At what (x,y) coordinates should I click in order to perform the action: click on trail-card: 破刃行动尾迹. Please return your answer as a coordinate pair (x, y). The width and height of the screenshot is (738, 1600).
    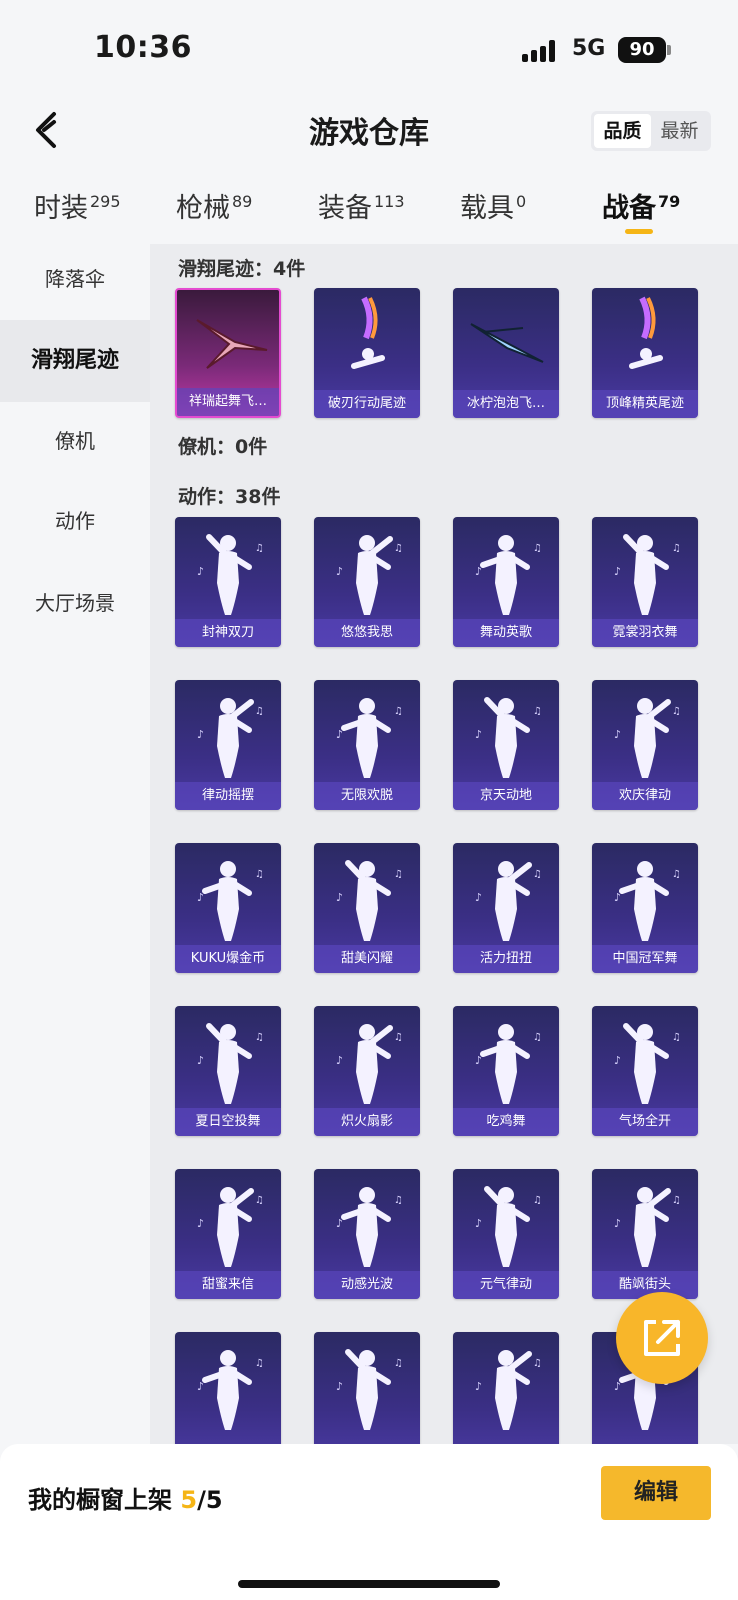
    Looking at the image, I should click on (367, 353).